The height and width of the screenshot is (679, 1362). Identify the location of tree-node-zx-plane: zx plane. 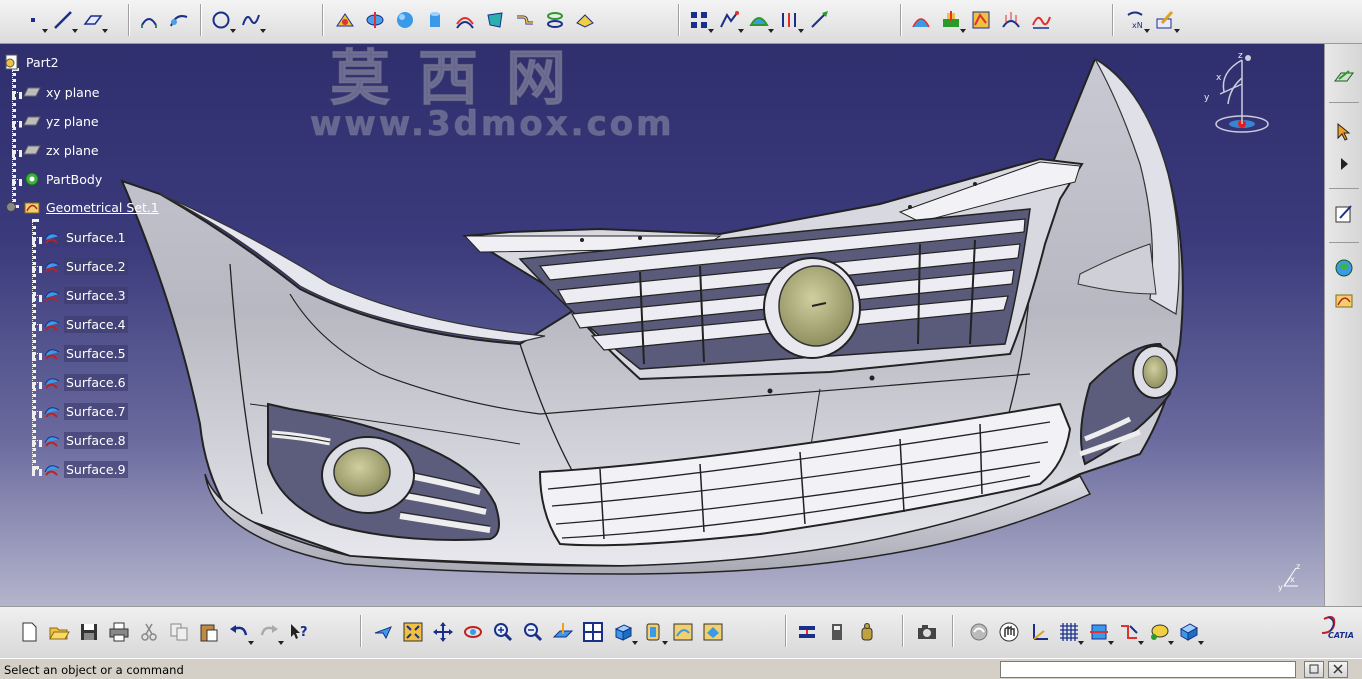
(61, 150).